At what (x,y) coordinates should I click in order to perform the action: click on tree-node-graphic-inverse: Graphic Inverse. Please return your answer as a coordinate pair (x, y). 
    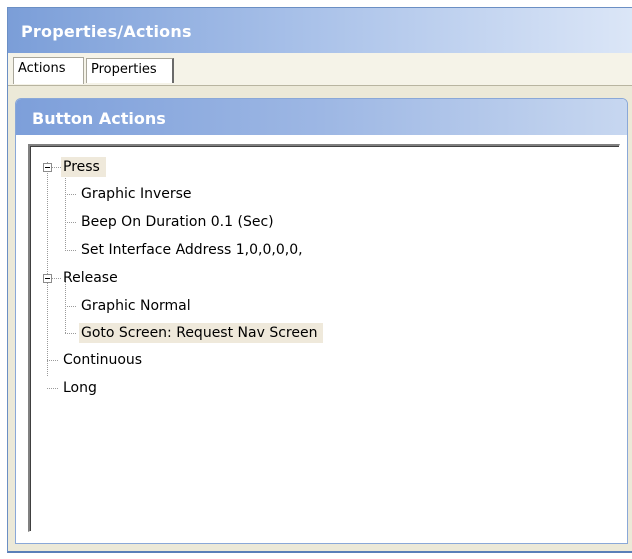
    Looking at the image, I should click on (138, 194).